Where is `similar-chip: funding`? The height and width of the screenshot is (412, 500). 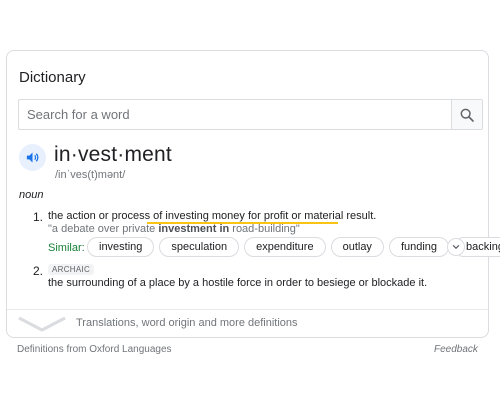
similar-chip: funding is located at coordinates (419, 247).